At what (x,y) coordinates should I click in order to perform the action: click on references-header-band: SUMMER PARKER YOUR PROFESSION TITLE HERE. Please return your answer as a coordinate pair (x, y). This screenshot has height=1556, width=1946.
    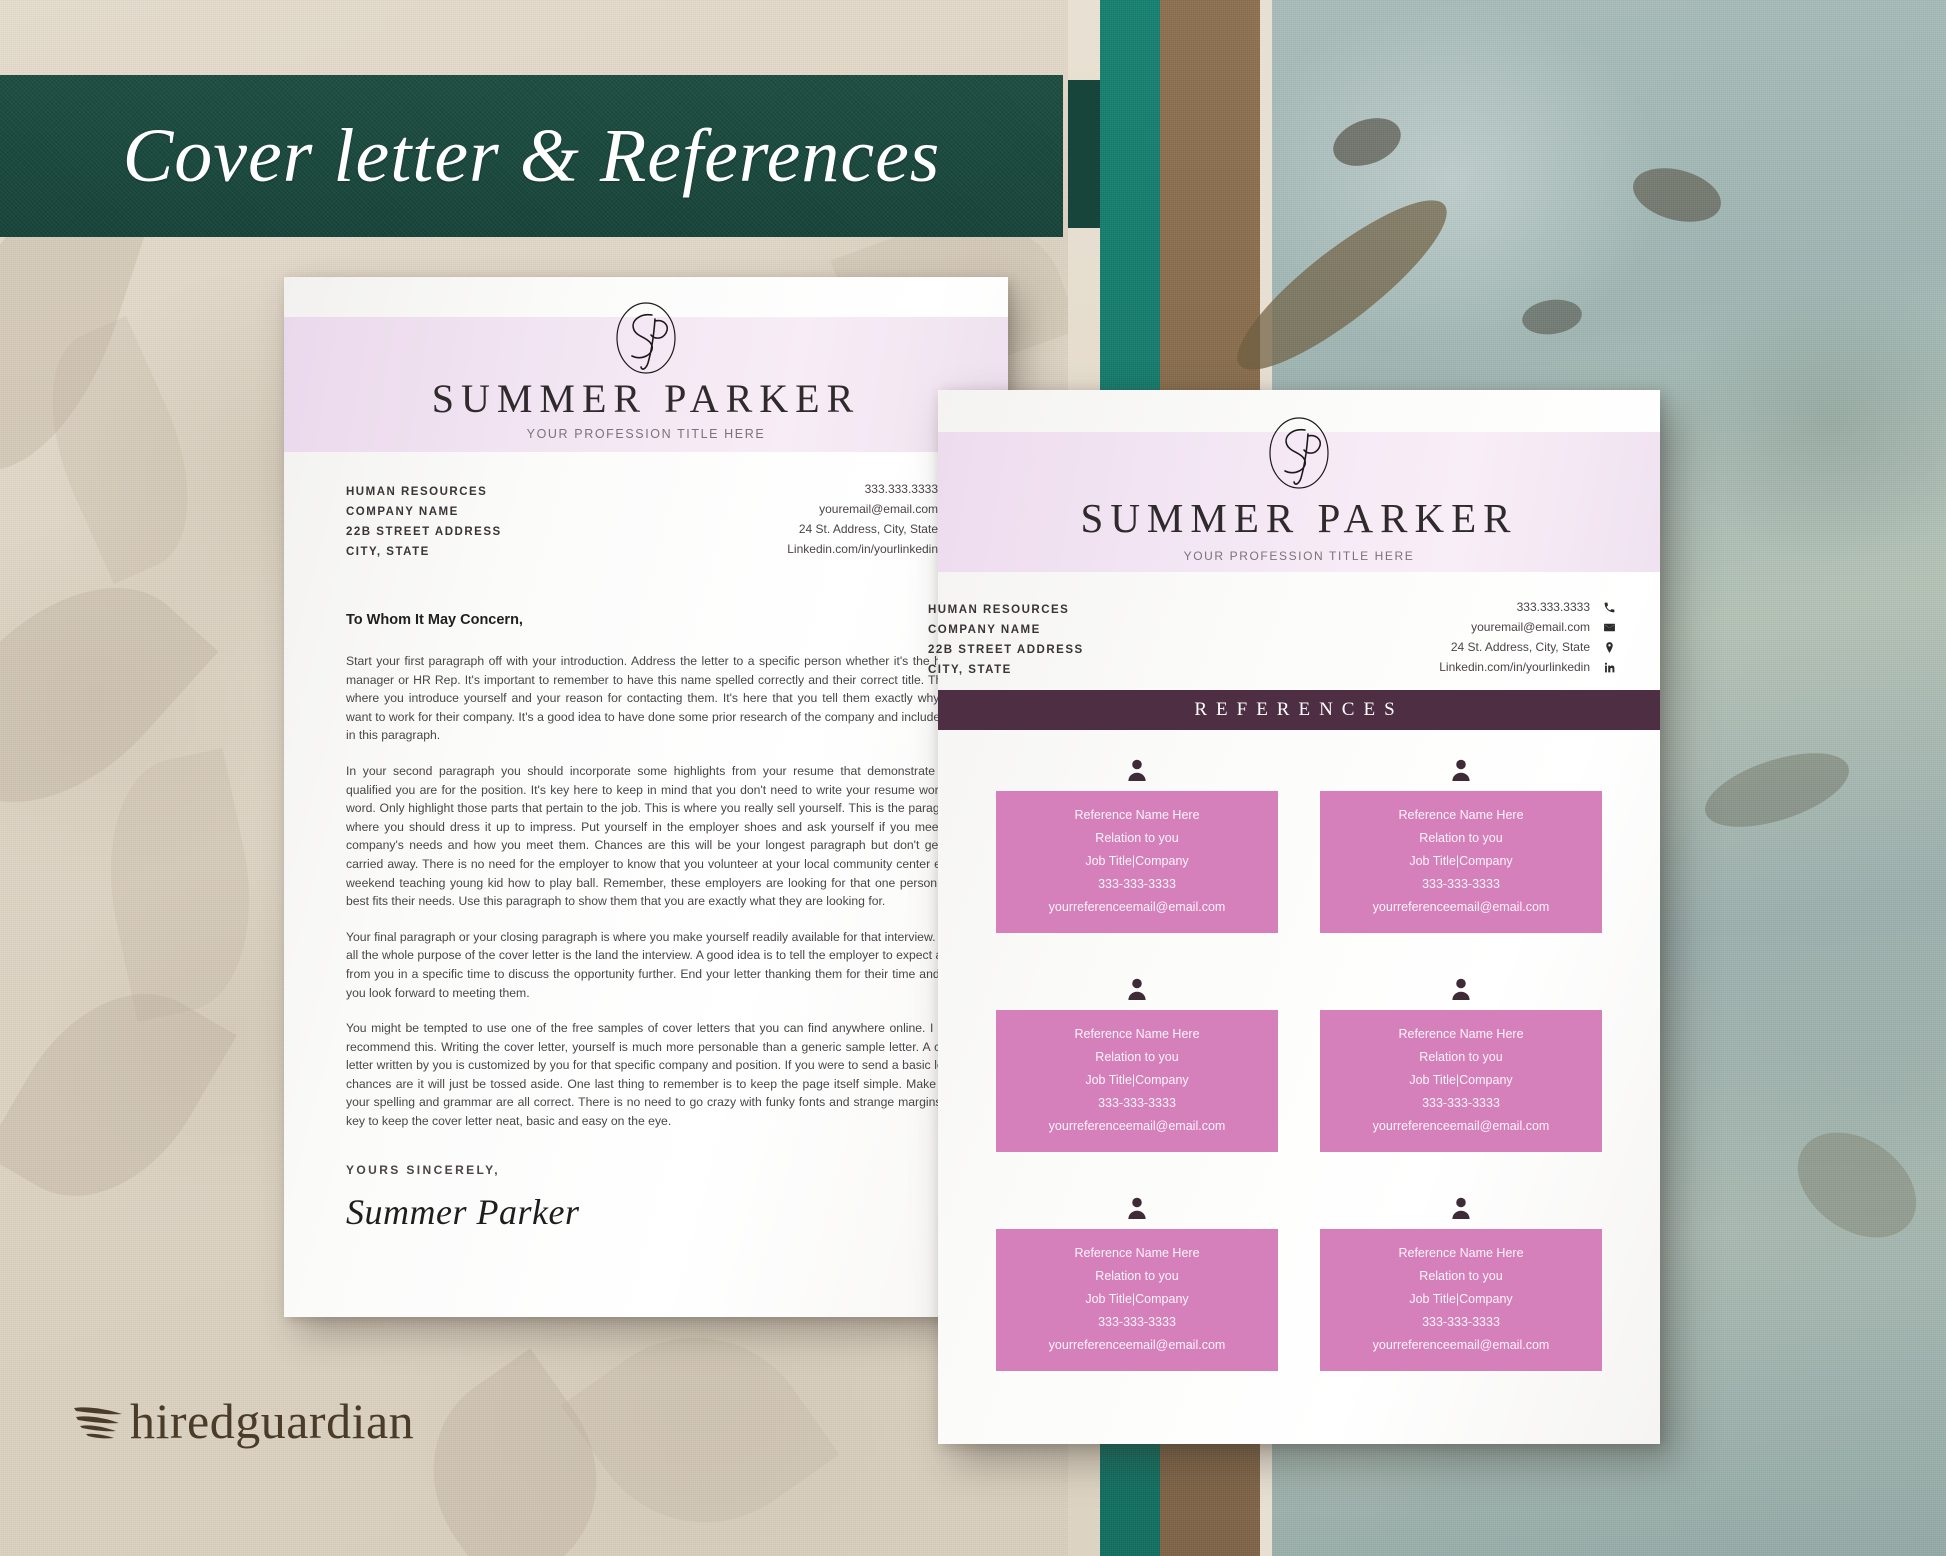
    Looking at the image, I should click on (1299, 494).